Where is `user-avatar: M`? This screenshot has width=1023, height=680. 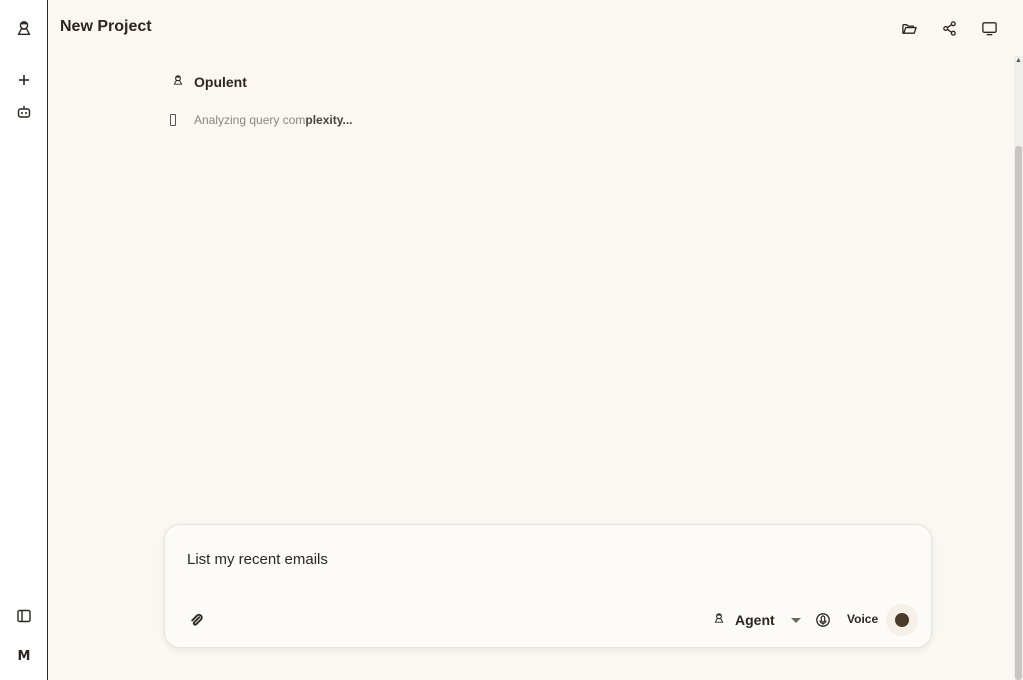 user-avatar: M is located at coordinates (24, 656).